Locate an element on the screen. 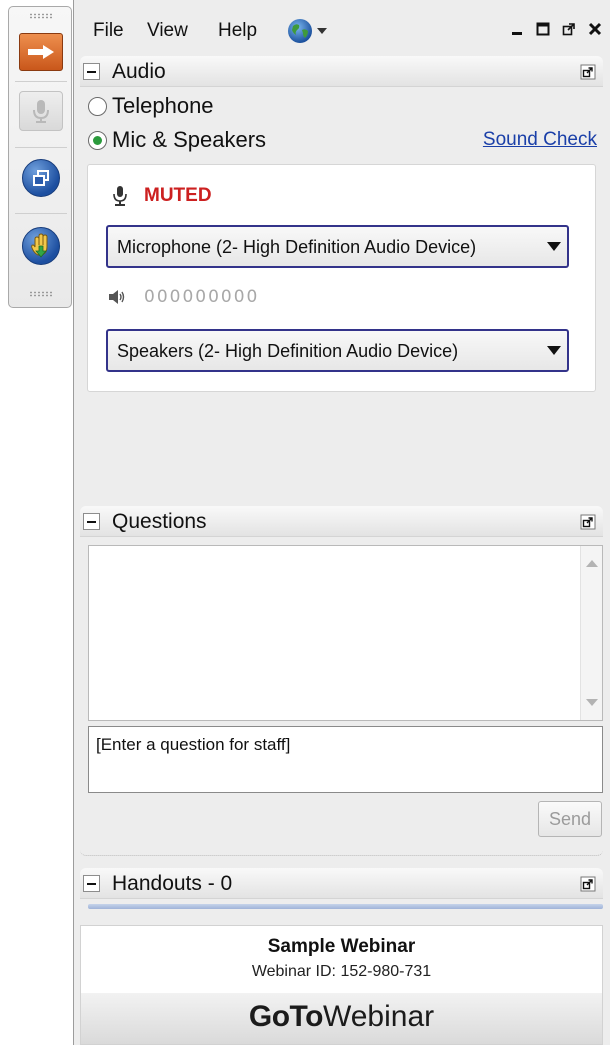 This screenshot has height=1045, width=610. toggle-panel-button is located at coordinates (41, 52).